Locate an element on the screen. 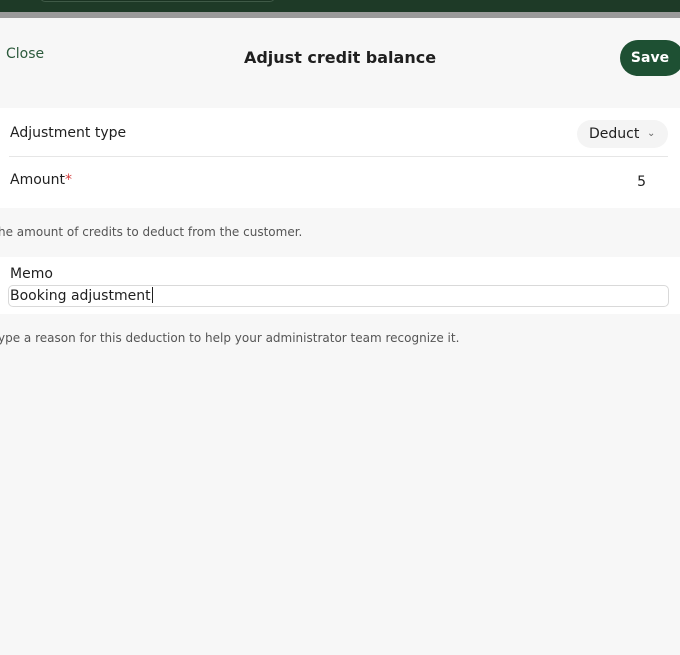 The height and width of the screenshot is (655, 680). memo-field: Booking adjustment is located at coordinates (338, 296).